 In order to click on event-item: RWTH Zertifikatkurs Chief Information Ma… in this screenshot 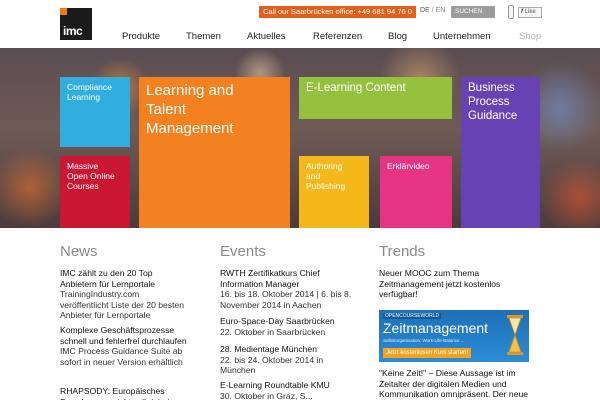, I will do `click(290, 289)`.